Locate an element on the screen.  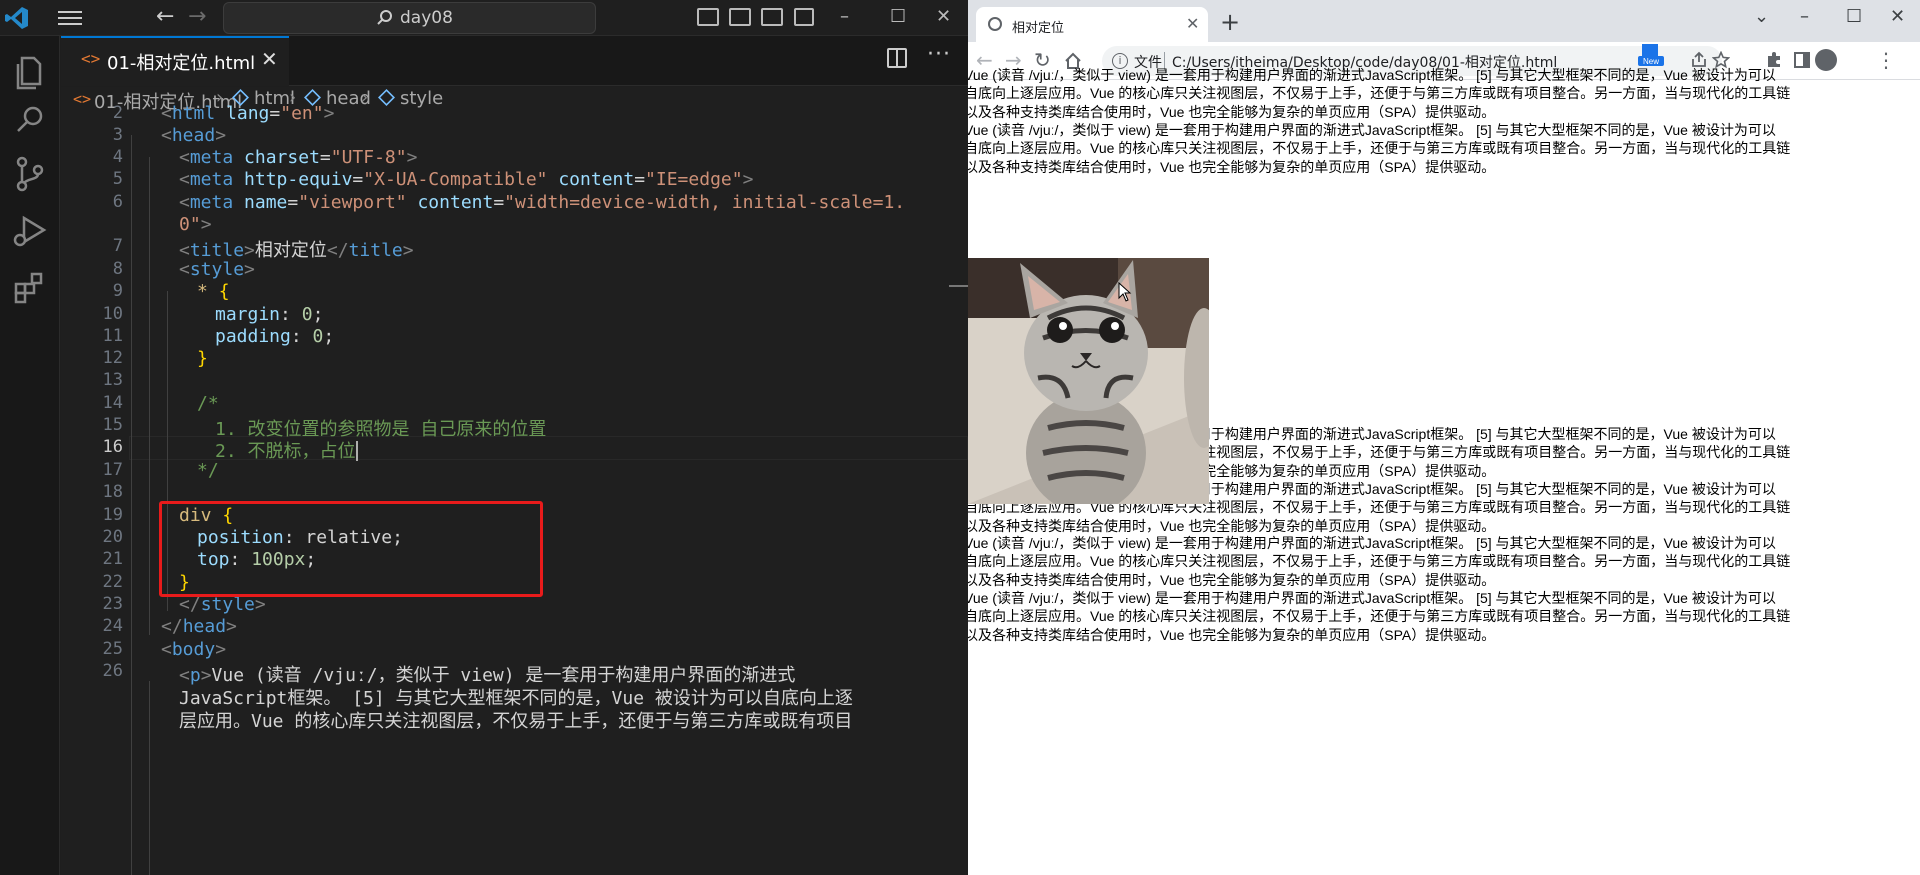
line-number: 24 is located at coordinates (112, 626).